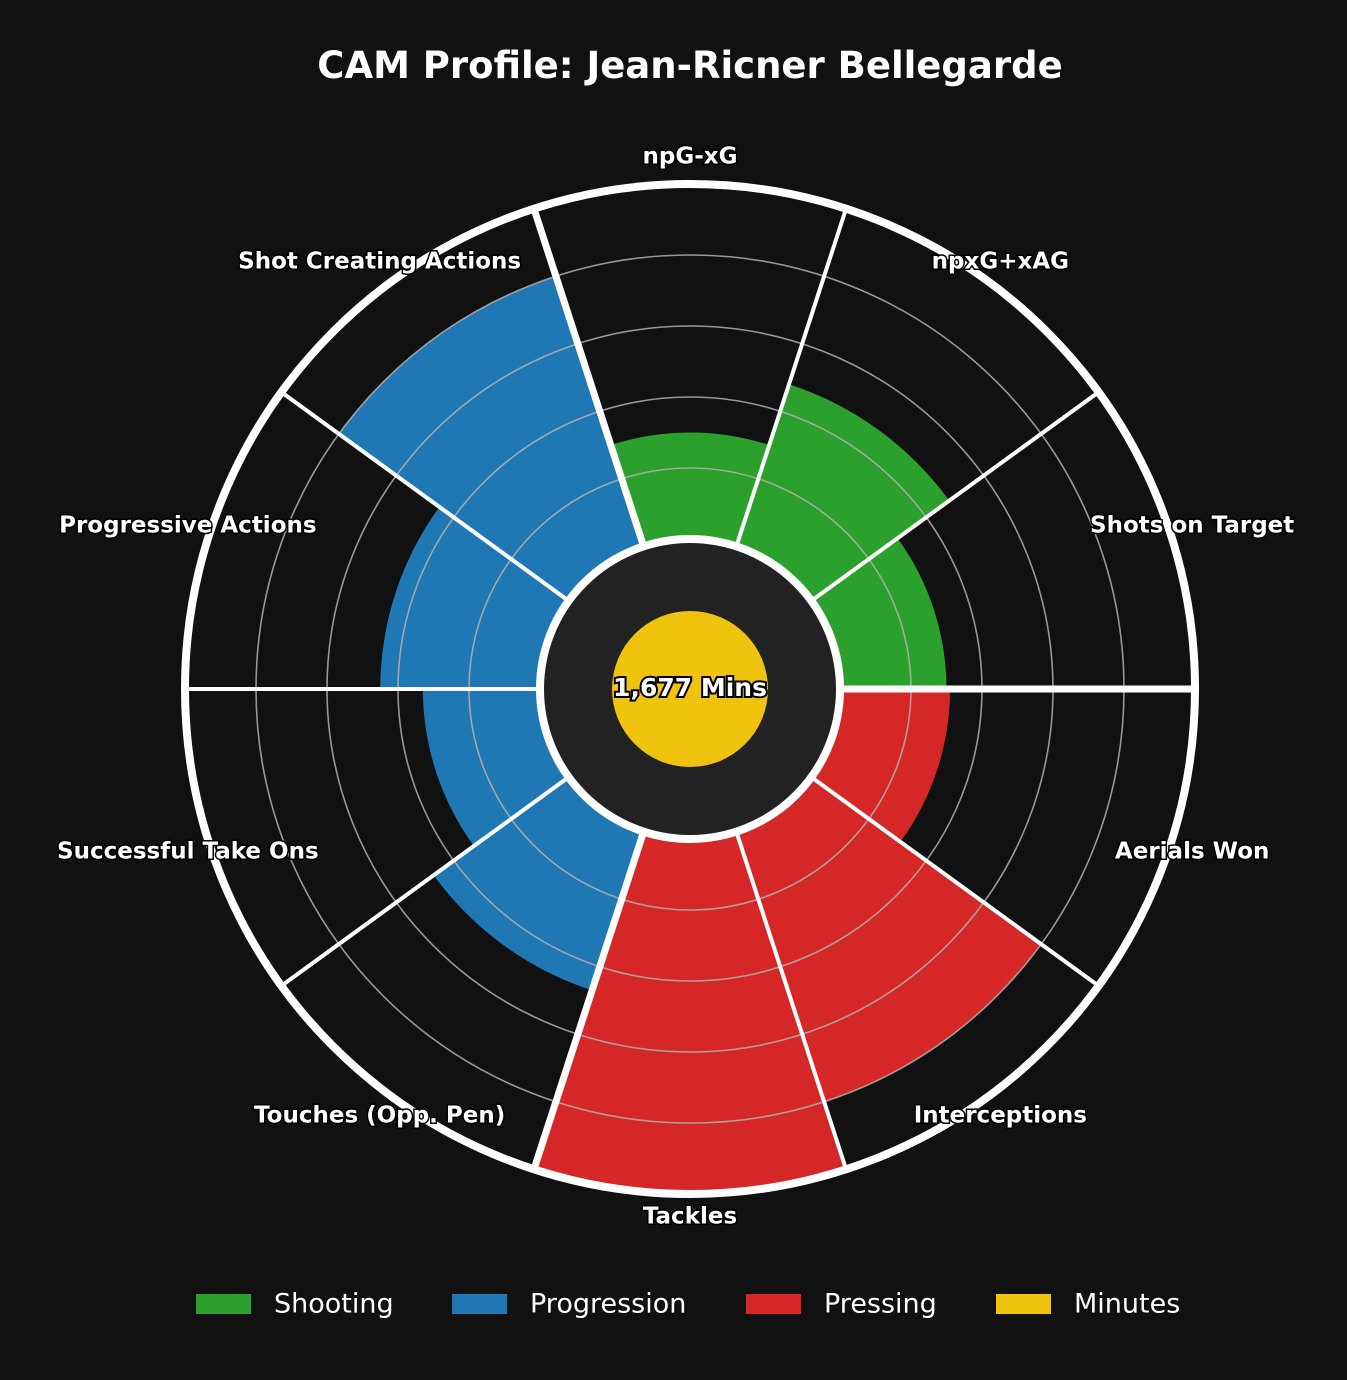 Image resolution: width=1347 pixels, height=1380 pixels. I want to click on category-label-shot-creating-actions: Shot Creating Actions, so click(379, 261).